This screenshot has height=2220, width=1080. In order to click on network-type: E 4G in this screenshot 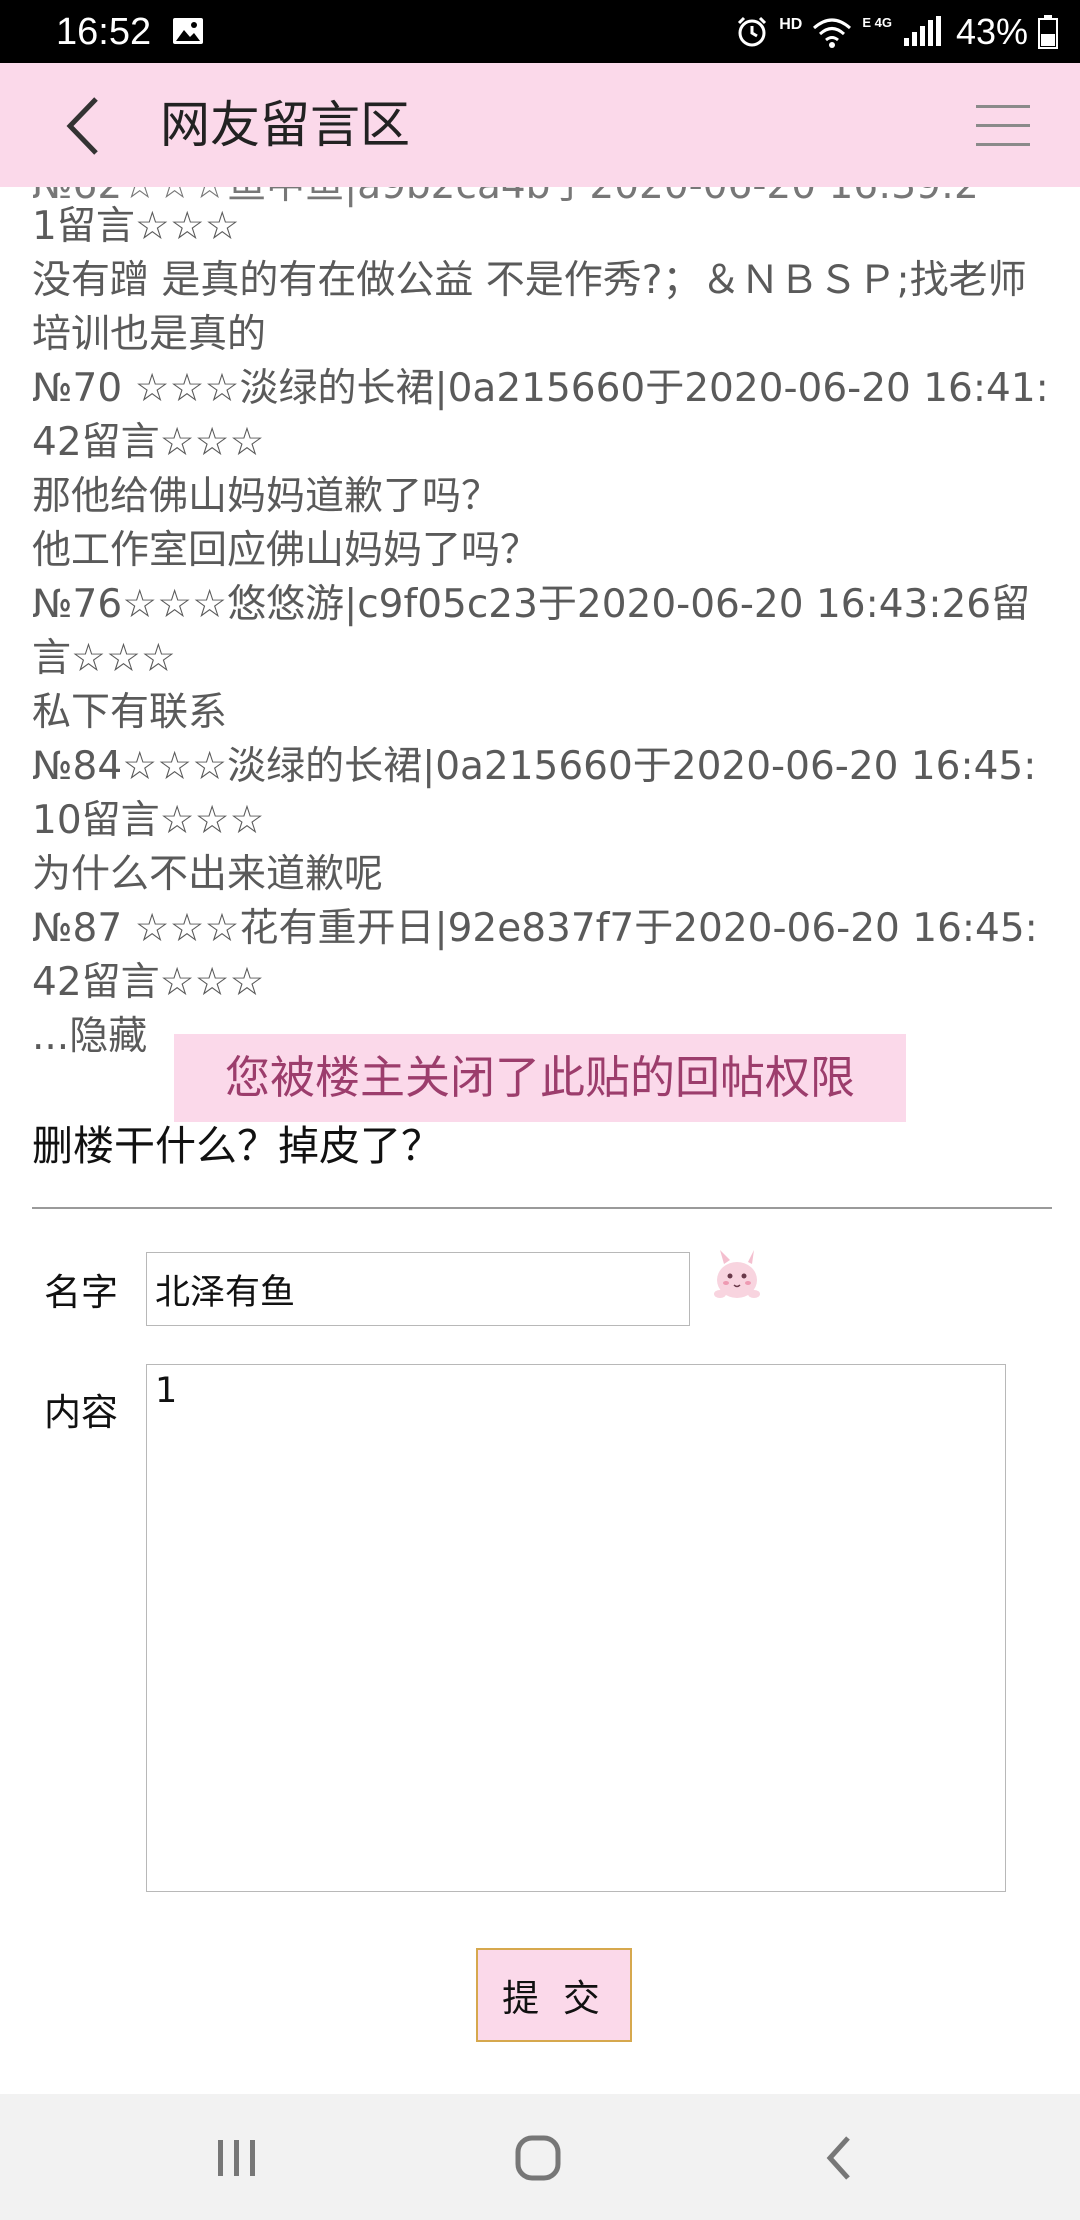, I will do `click(877, 22)`.